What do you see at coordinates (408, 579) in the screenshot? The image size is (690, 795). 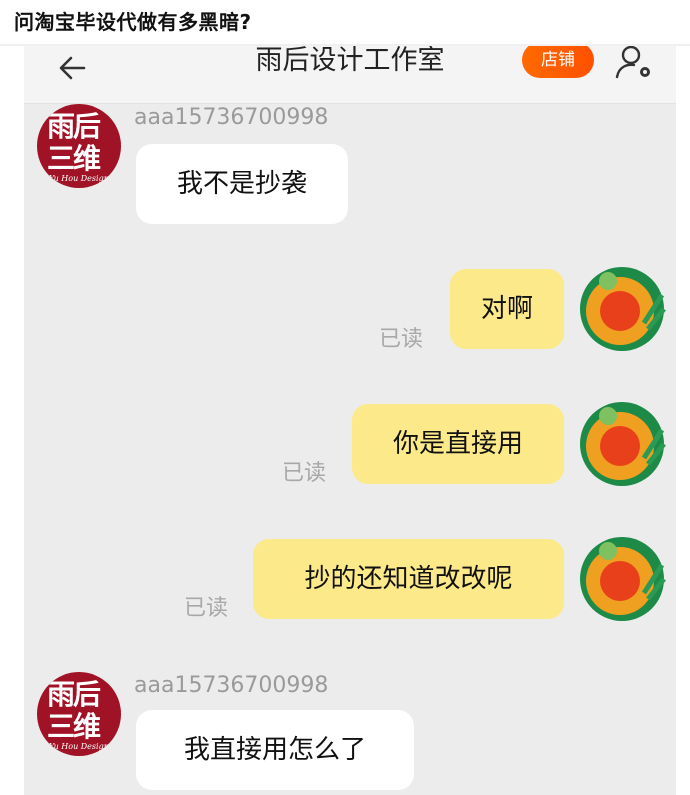 I see `message-bubble: 抄的还知道改改呢` at bounding box center [408, 579].